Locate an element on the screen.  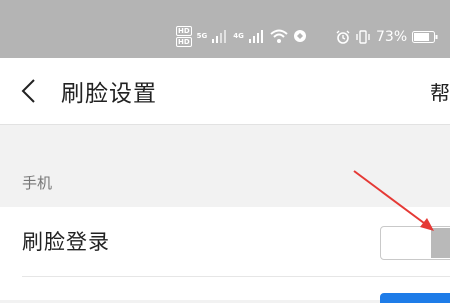
status-right: 73% is located at coordinates (387, 37).